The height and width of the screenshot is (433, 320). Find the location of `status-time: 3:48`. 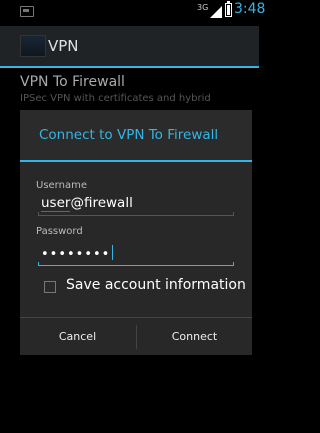

status-time: 3:48 is located at coordinates (250, 9).